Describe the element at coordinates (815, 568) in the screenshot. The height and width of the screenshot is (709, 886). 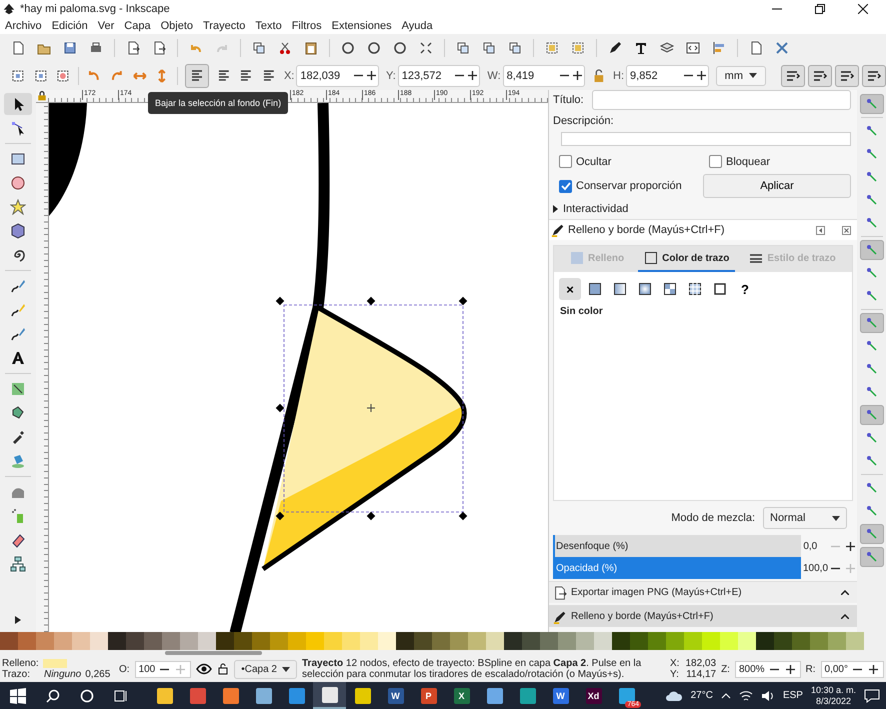
I see `slider-value: 100,0` at that location.